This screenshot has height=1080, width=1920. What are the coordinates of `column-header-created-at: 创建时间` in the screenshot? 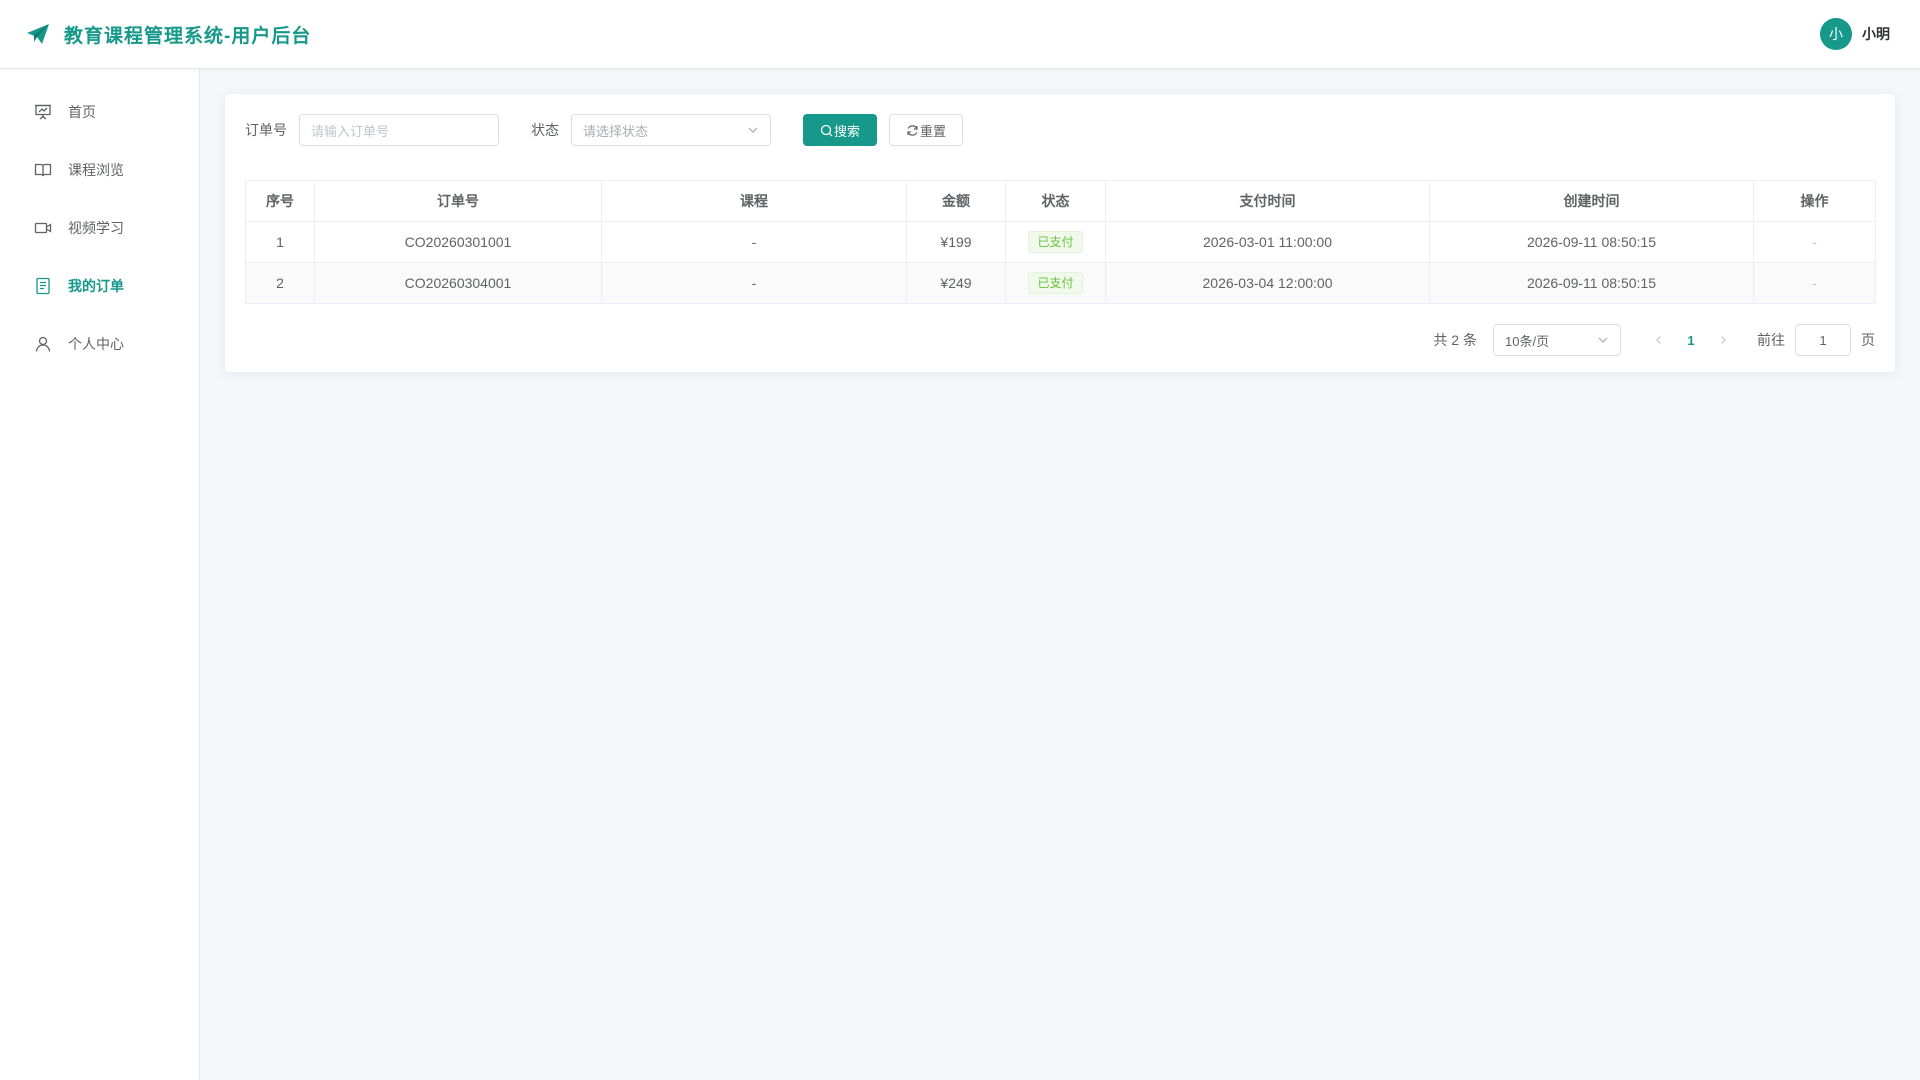 It's located at (1591, 201).